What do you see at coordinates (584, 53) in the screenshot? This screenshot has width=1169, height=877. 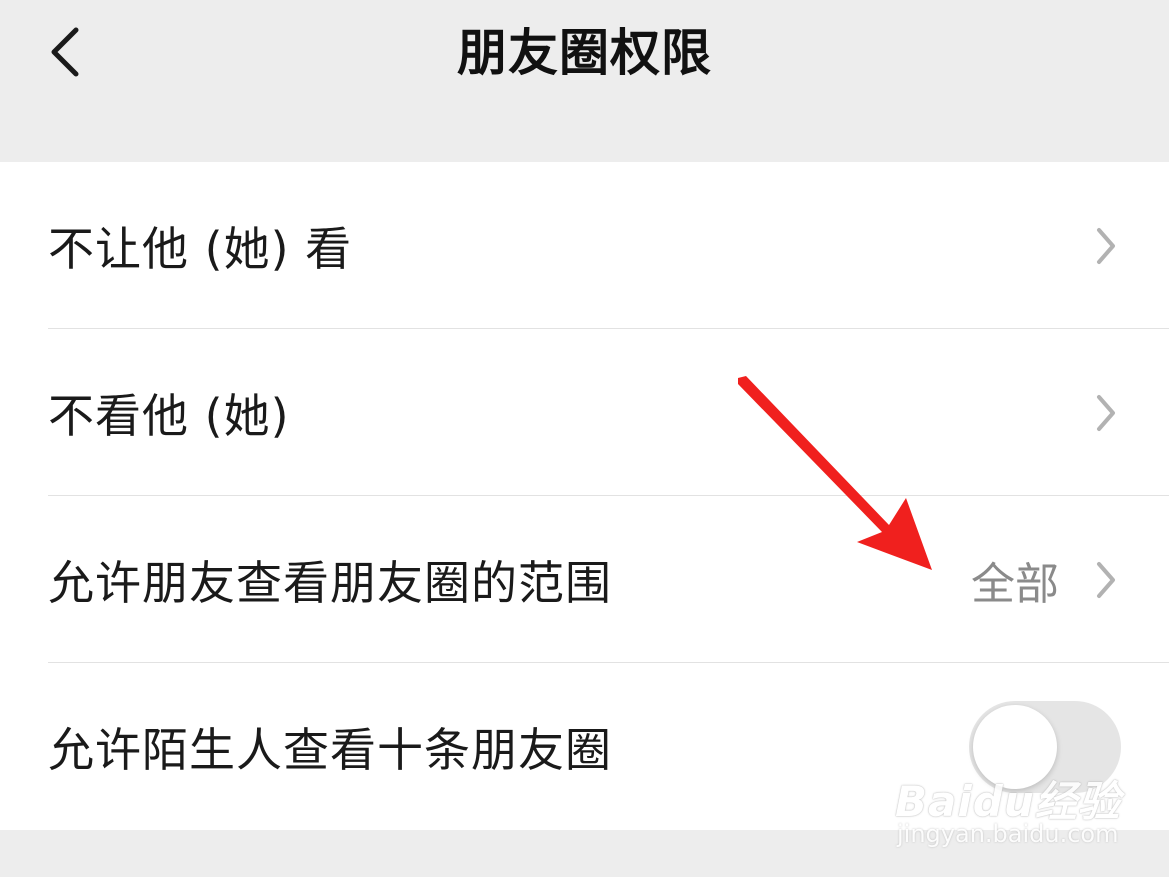 I see `page-title: 朋友圈权限` at bounding box center [584, 53].